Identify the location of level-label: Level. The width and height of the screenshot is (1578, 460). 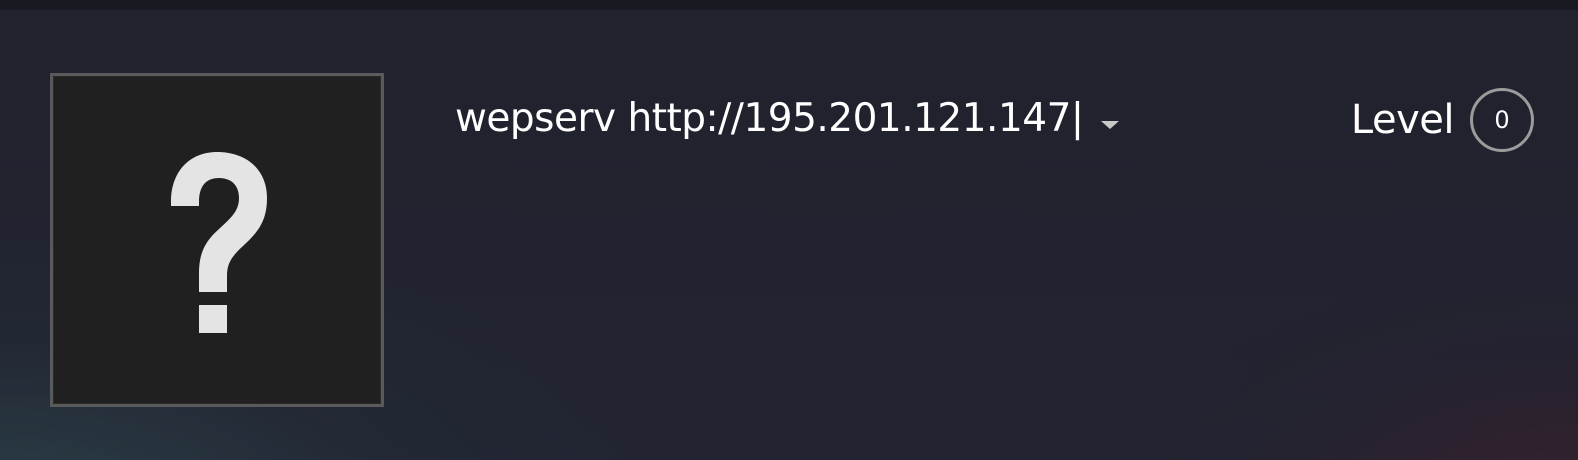
(1402, 120).